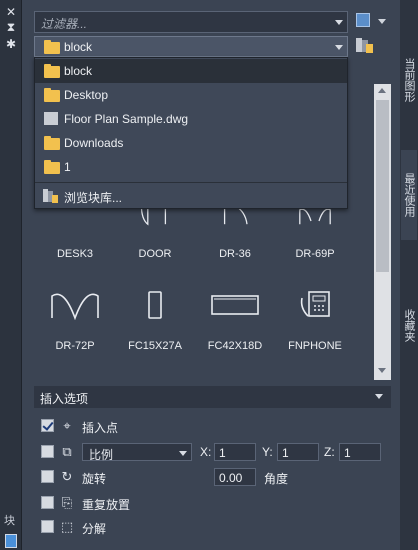  I want to click on angle-label: 角度, so click(276, 479).